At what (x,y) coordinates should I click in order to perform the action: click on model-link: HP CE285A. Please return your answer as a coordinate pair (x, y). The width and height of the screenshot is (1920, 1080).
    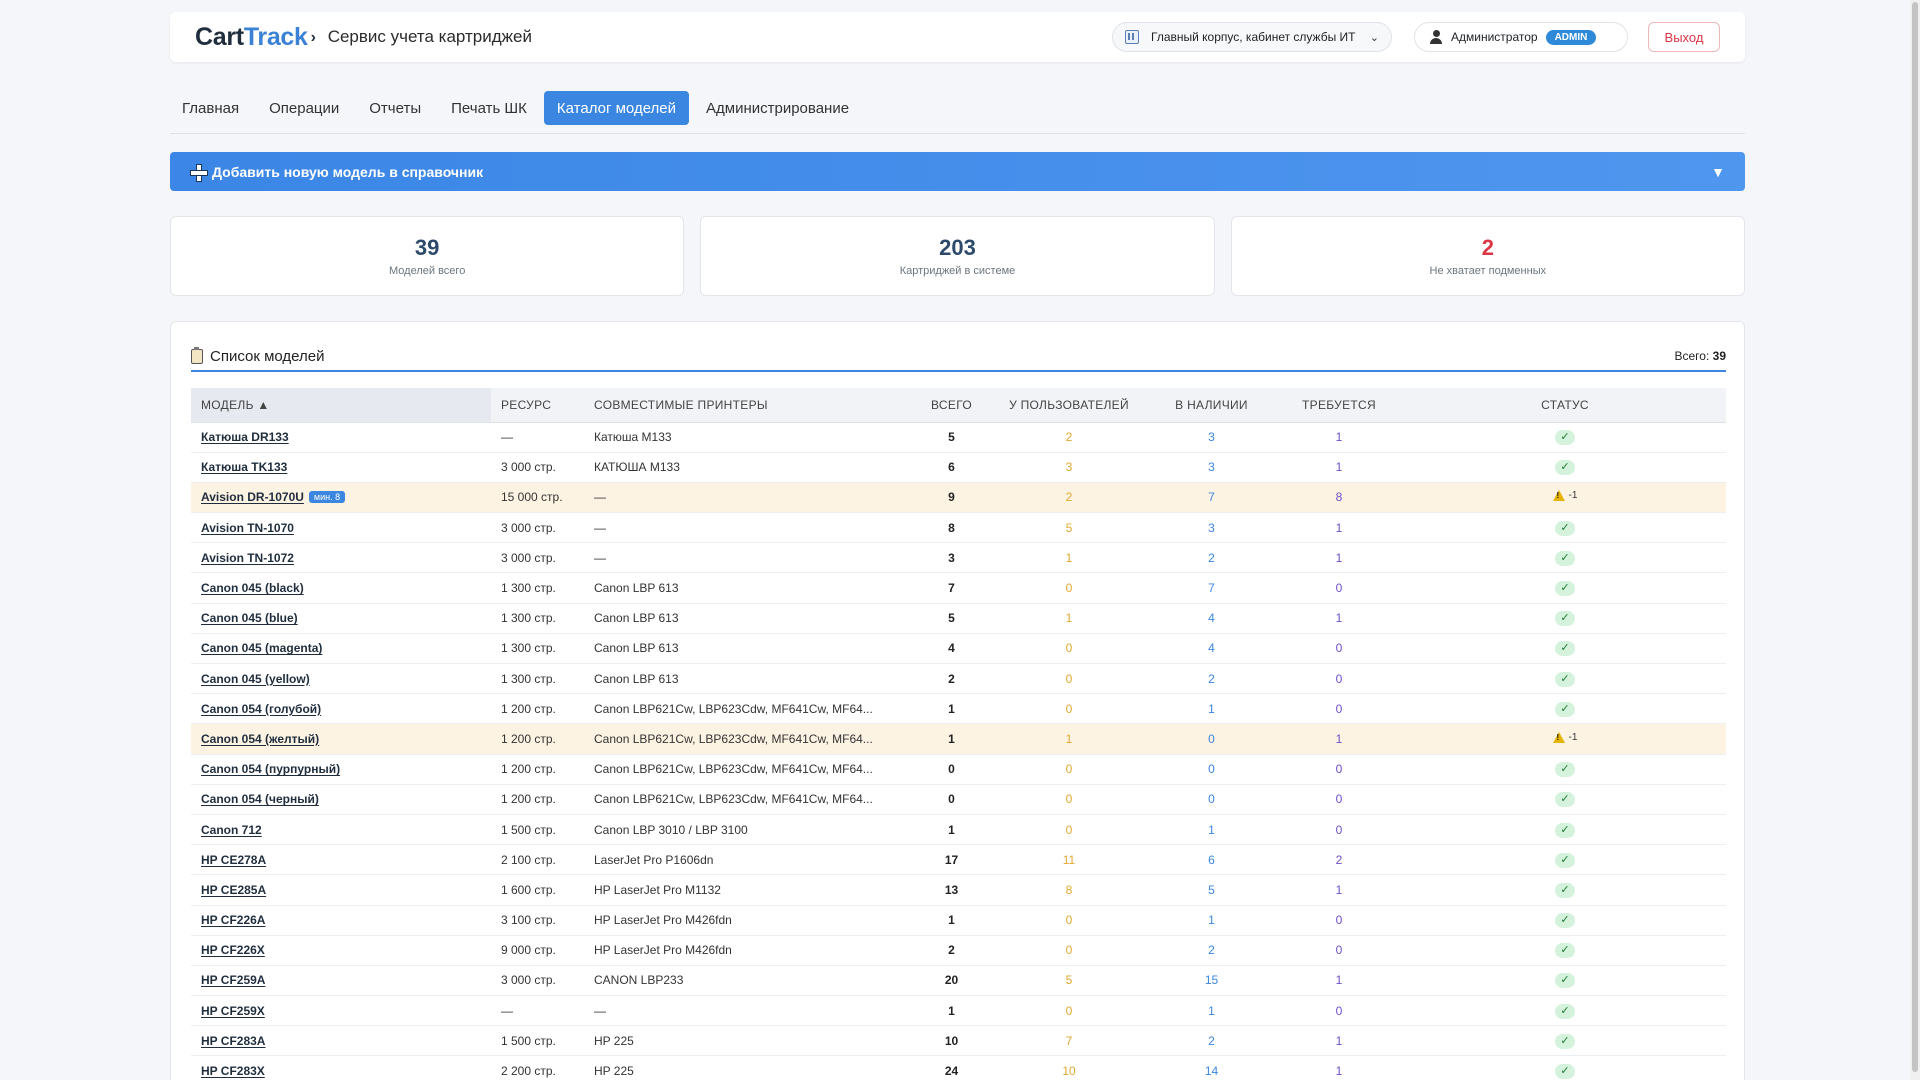
    Looking at the image, I should click on (233, 890).